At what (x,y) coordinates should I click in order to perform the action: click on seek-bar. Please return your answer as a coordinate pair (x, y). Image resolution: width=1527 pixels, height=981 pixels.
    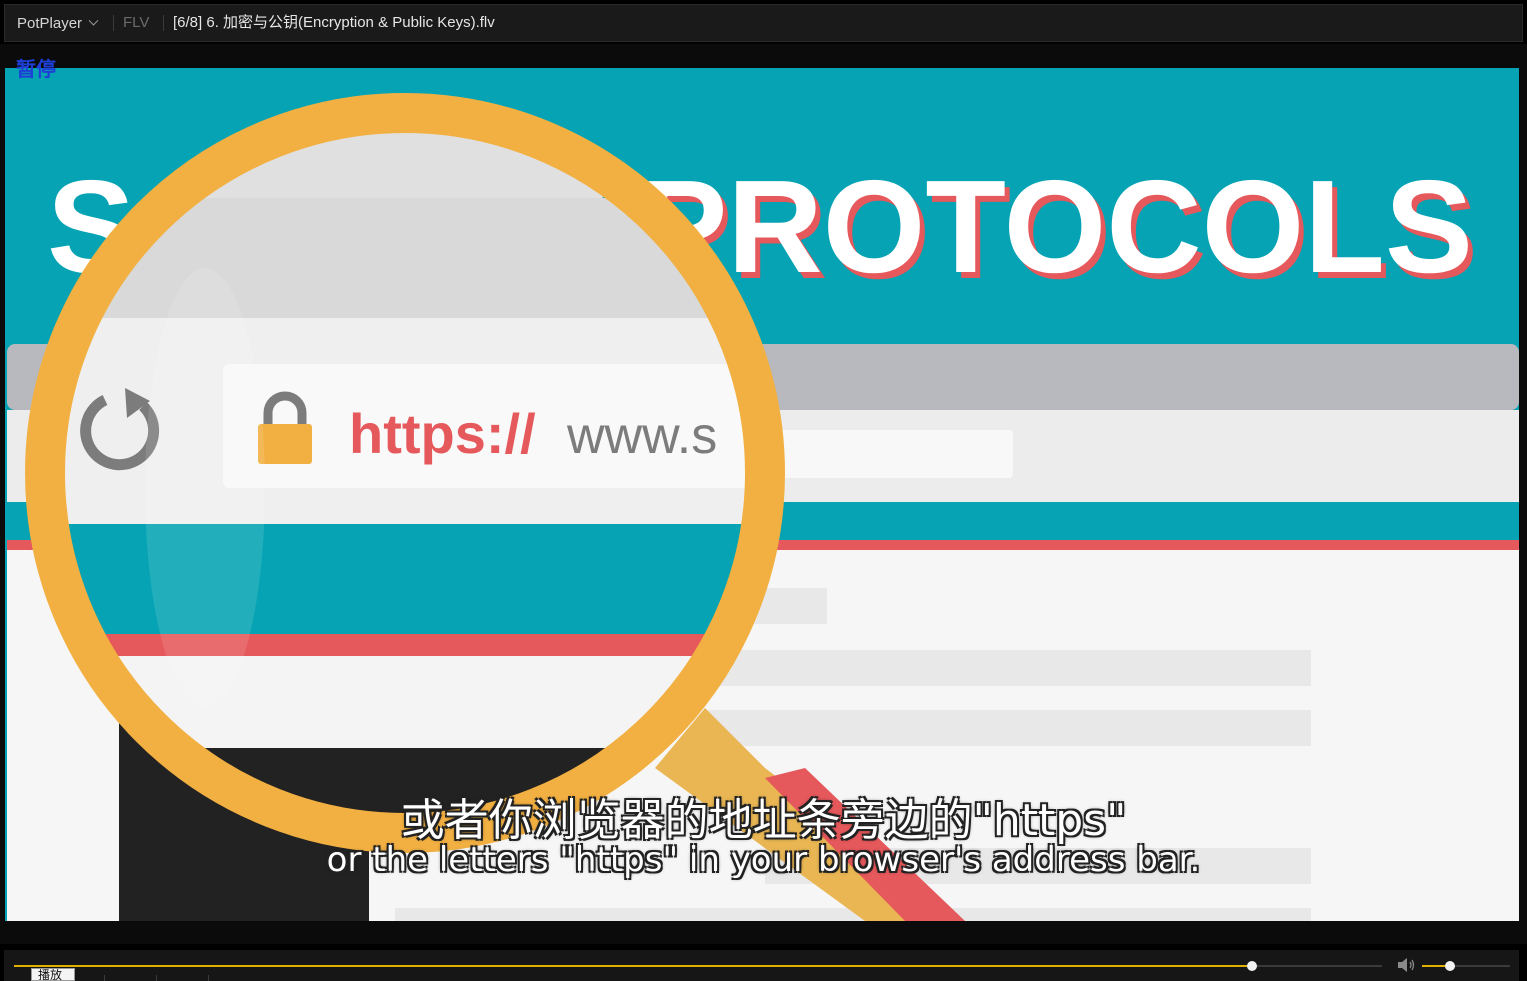
    Looking at the image, I should click on (698, 966).